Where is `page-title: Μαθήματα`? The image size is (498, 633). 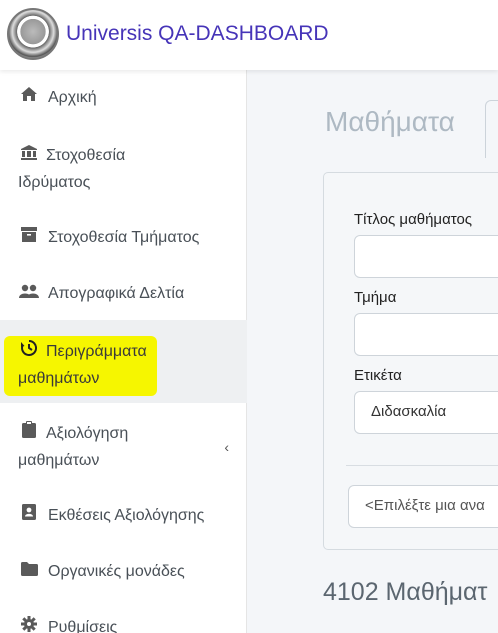
page-title: Μαθήματα is located at coordinates (390, 121).